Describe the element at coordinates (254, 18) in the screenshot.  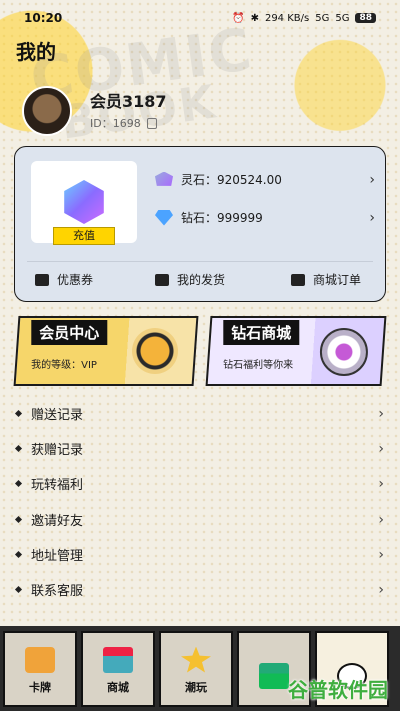
I see `bluetooth-icon: ✱` at that location.